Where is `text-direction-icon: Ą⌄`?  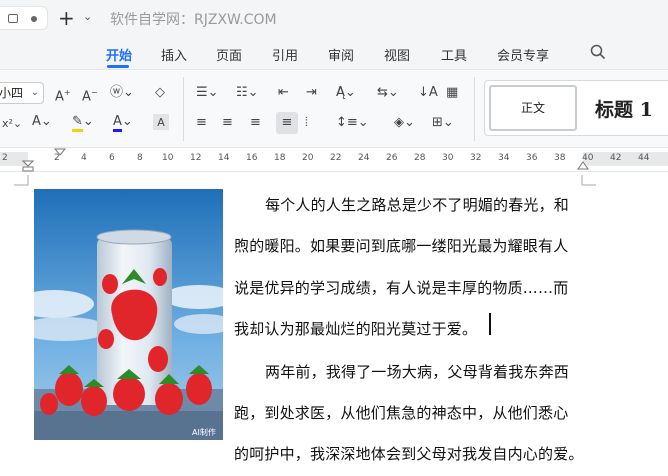 text-direction-icon: Ą⌄ is located at coordinates (346, 93).